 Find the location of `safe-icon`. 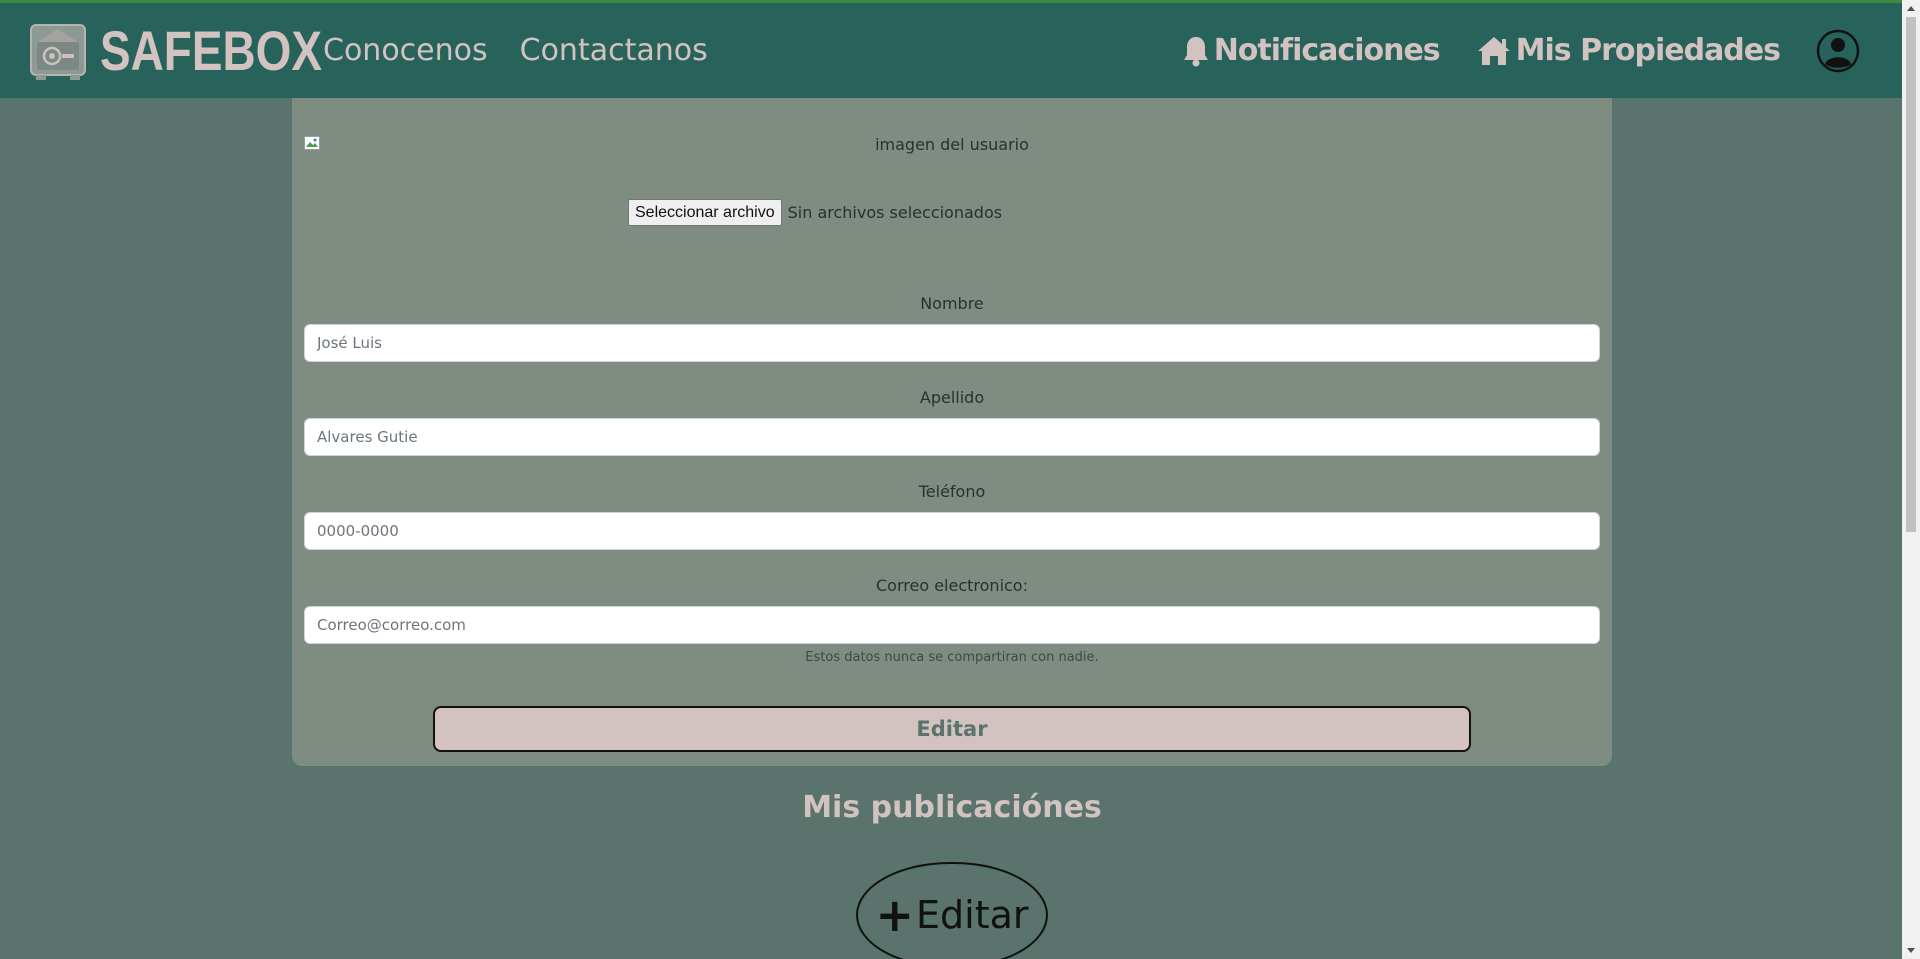

safe-icon is located at coordinates (58, 51).